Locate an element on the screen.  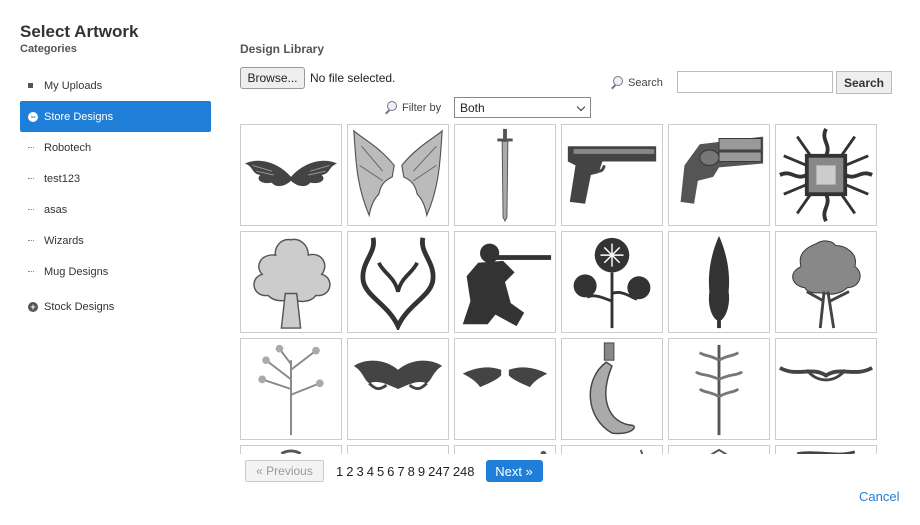
search-button: Search is located at coordinates (864, 82).